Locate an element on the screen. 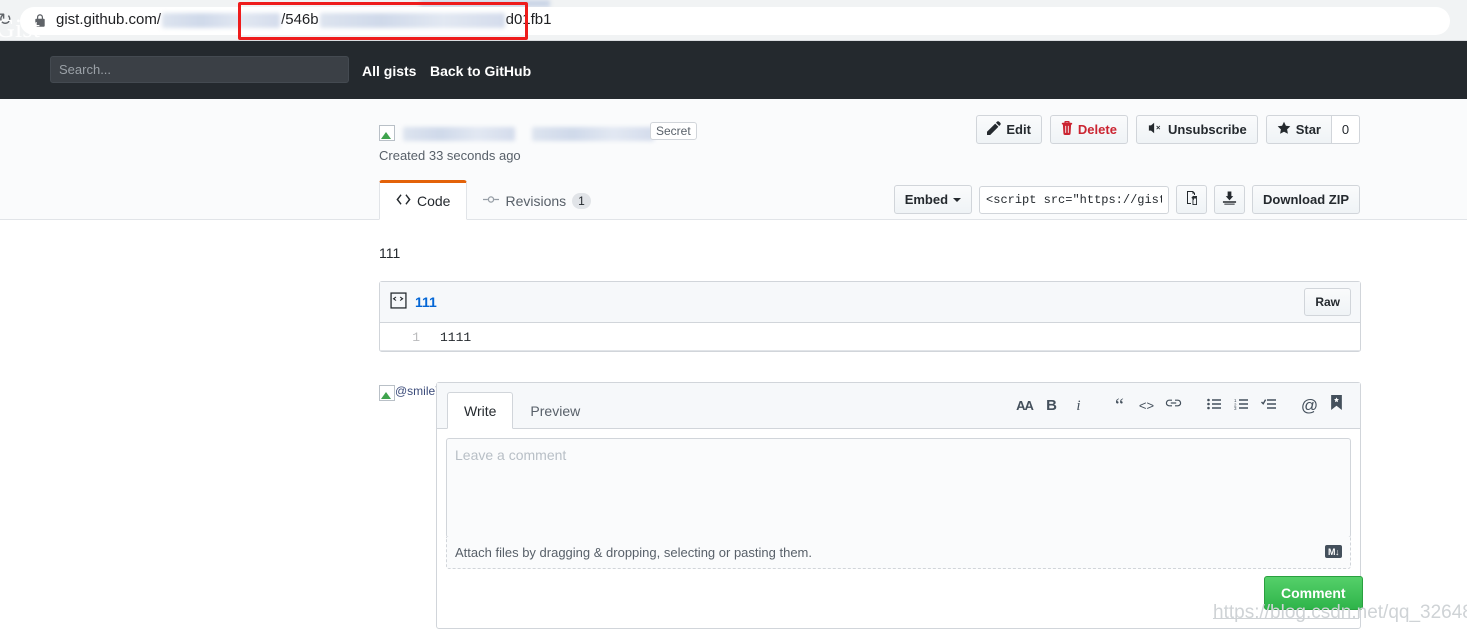  owner-name-blurred is located at coordinates (458, 134).